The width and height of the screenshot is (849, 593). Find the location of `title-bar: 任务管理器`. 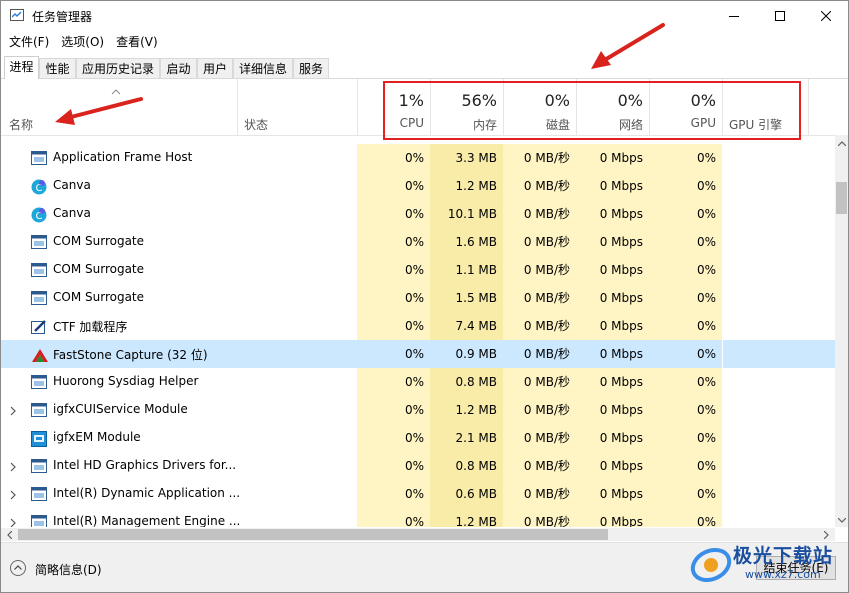

title-bar: 任务管理器 is located at coordinates (424, 16).